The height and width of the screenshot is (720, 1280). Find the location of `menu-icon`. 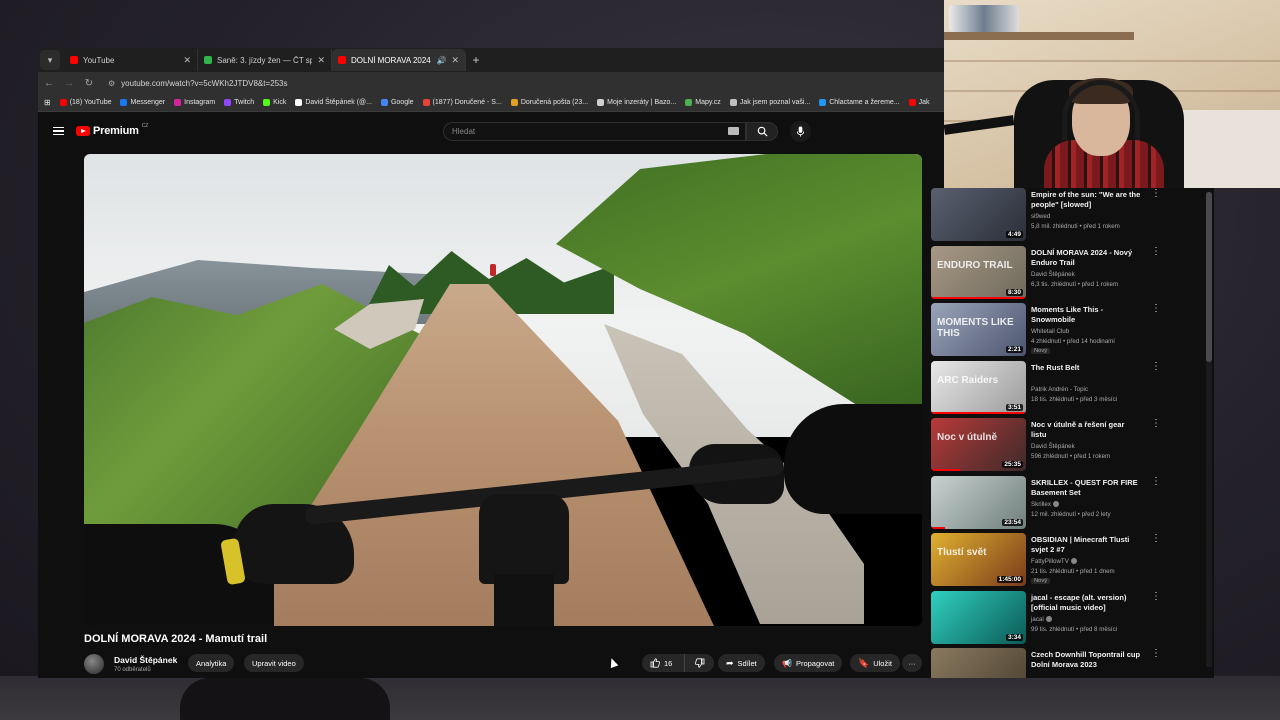

menu-icon is located at coordinates (58, 131).